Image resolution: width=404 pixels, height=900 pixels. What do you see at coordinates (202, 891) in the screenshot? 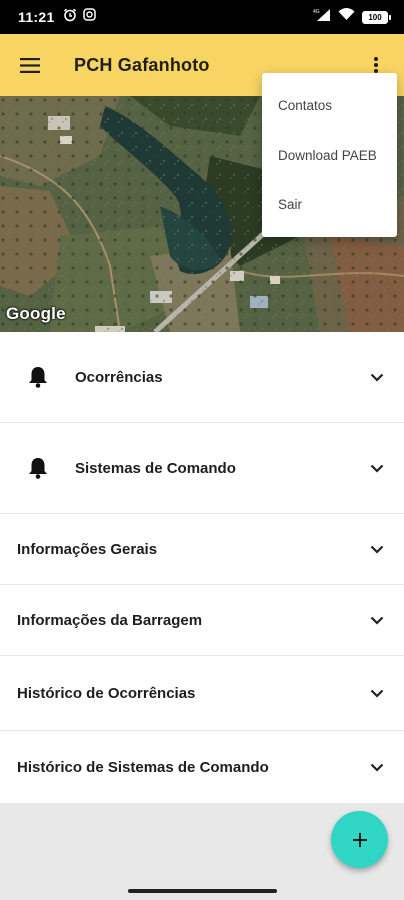
I see `gesture-nav-handle` at bounding box center [202, 891].